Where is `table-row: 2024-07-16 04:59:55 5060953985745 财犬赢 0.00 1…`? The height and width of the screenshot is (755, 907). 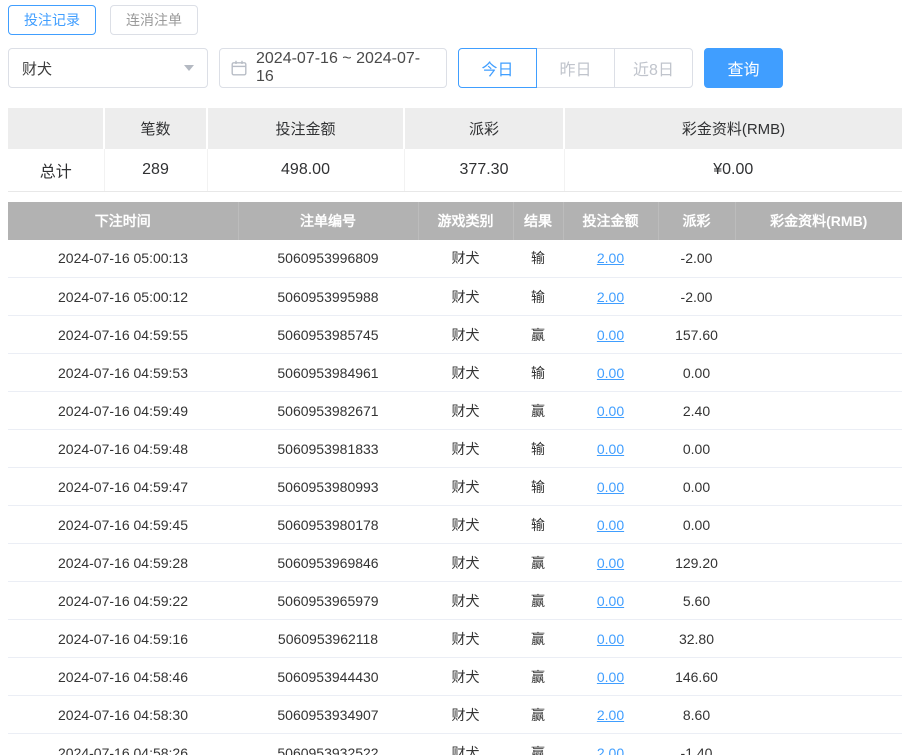 table-row: 2024-07-16 04:59:55 5060953985745 财犬赢 0.00 1… is located at coordinates (455, 334).